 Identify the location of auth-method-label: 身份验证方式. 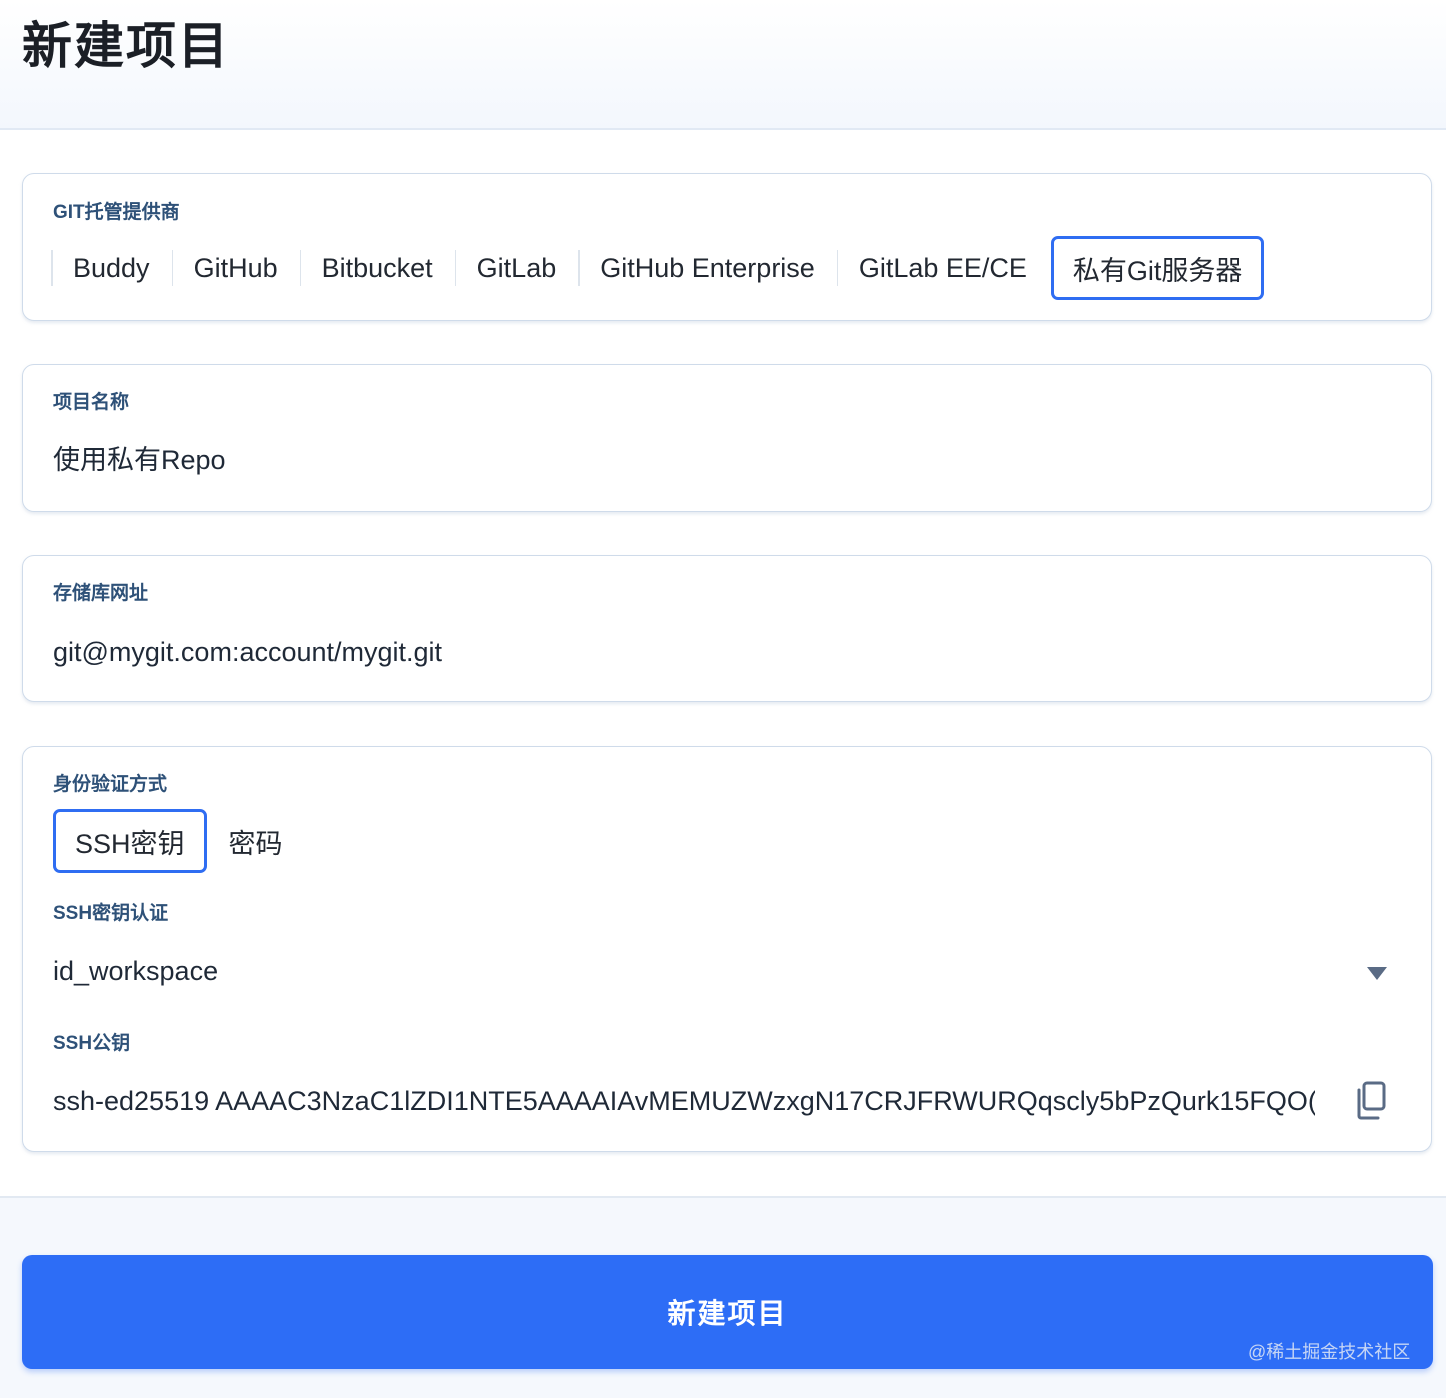
(110, 784).